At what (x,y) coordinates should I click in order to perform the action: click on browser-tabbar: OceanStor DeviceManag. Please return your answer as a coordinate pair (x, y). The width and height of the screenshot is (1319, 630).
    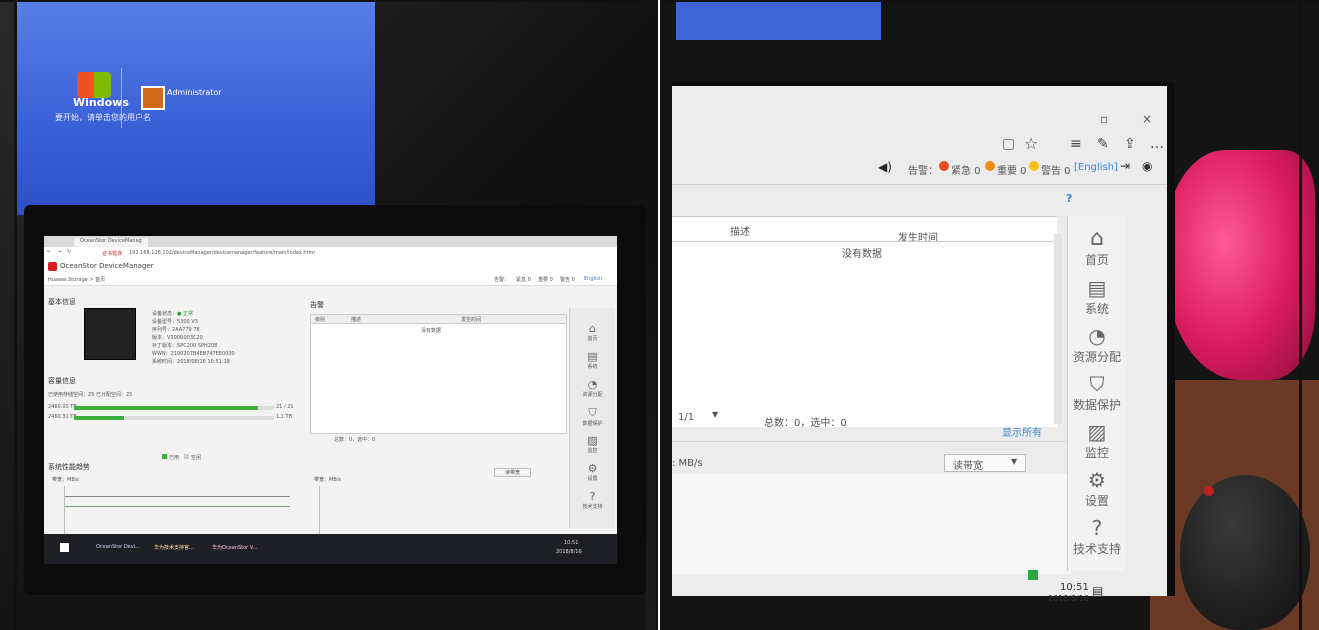
    Looking at the image, I should click on (330, 241).